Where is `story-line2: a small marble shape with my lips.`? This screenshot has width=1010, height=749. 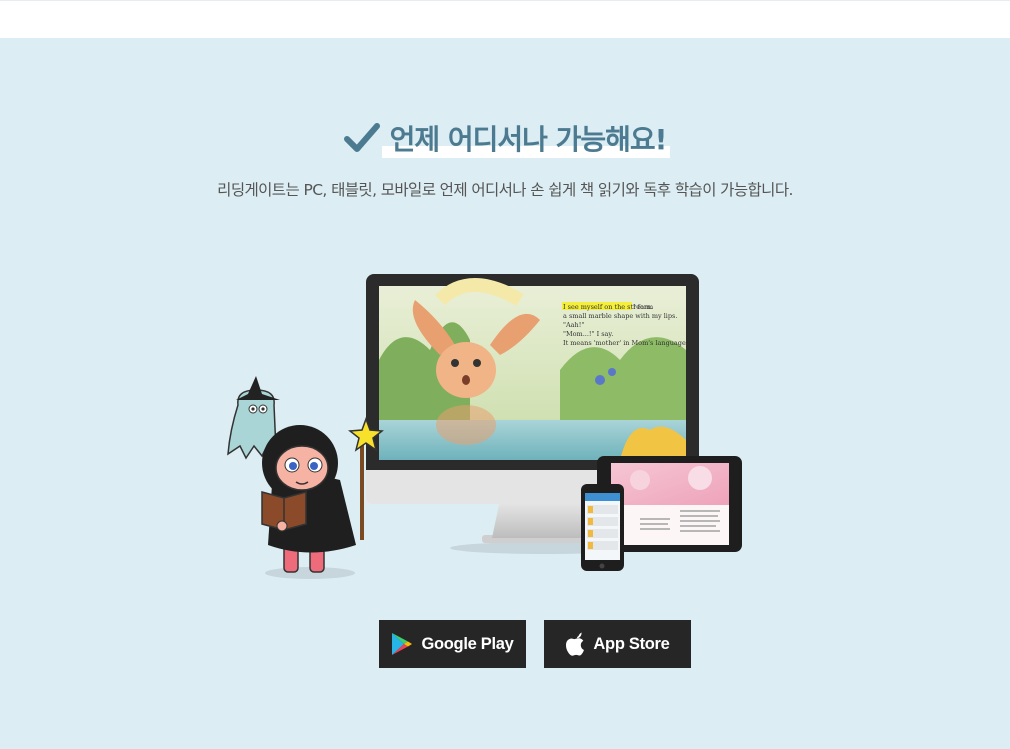
story-line2: a small marble shape with my lips. is located at coordinates (620, 316).